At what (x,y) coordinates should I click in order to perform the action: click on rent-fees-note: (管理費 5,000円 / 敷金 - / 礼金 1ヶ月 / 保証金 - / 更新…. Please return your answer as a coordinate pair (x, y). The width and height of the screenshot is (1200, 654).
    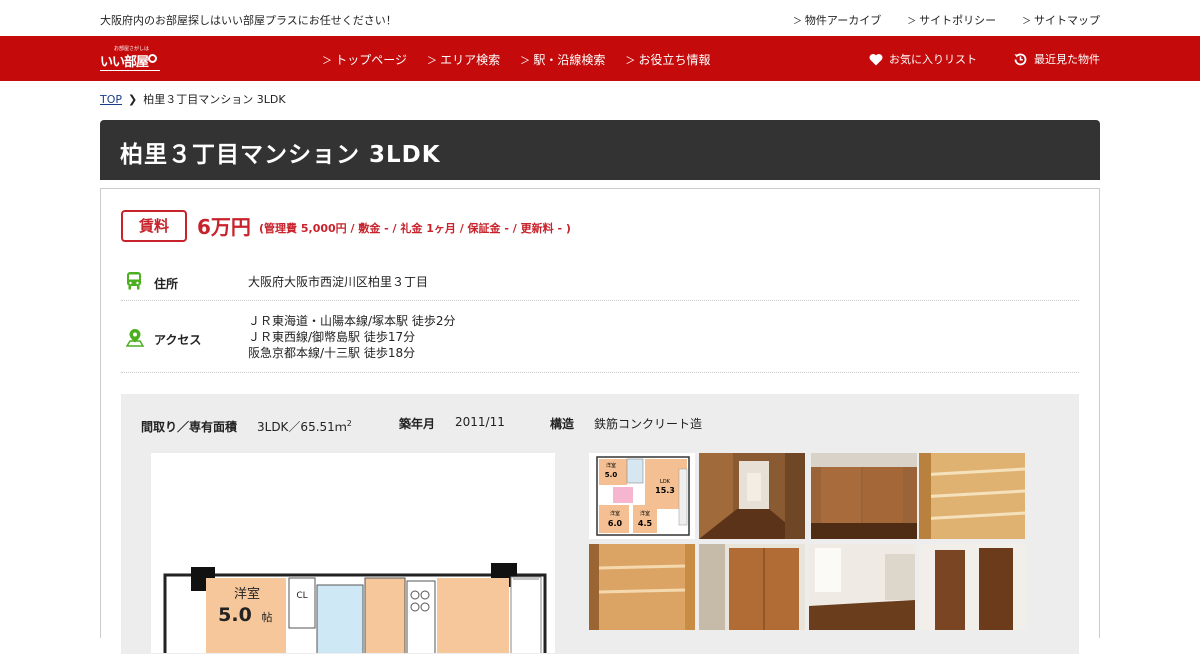
    Looking at the image, I should click on (415, 228).